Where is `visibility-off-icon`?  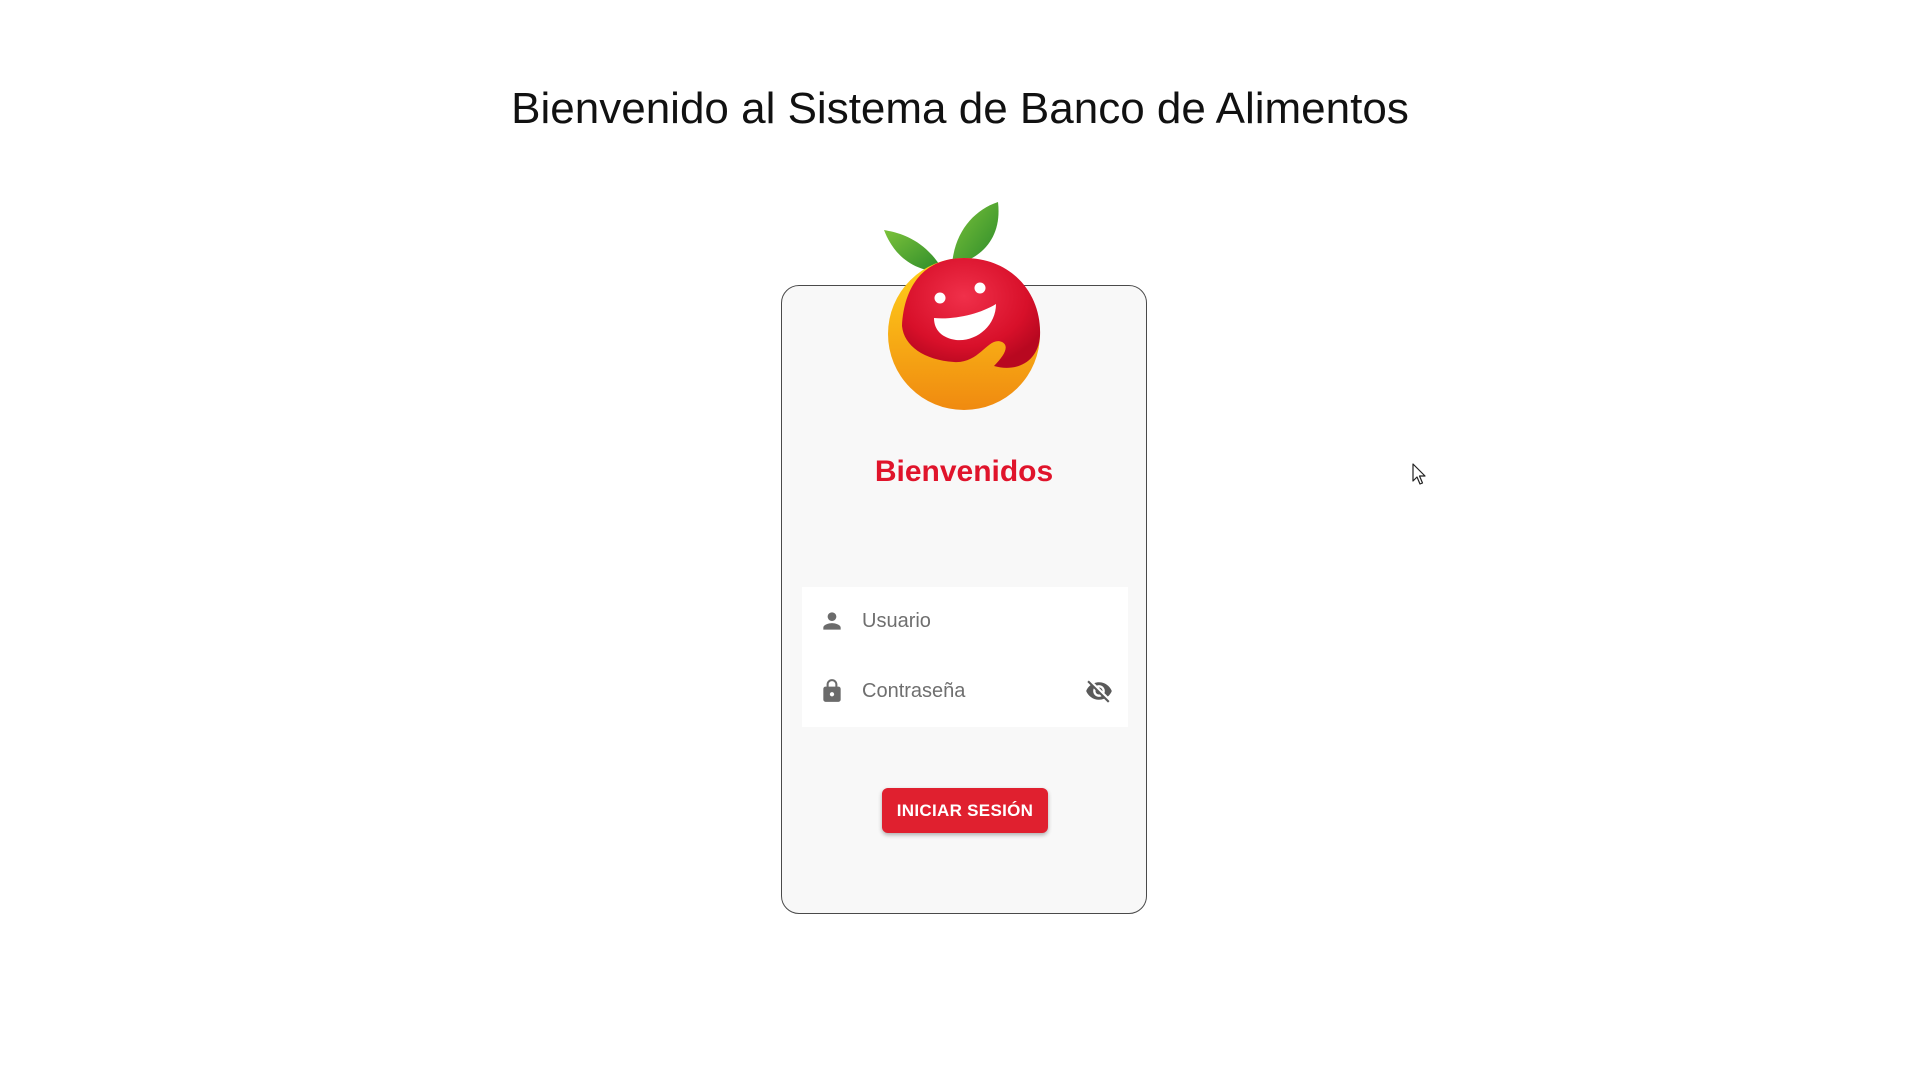
visibility-off-icon is located at coordinates (1099, 691).